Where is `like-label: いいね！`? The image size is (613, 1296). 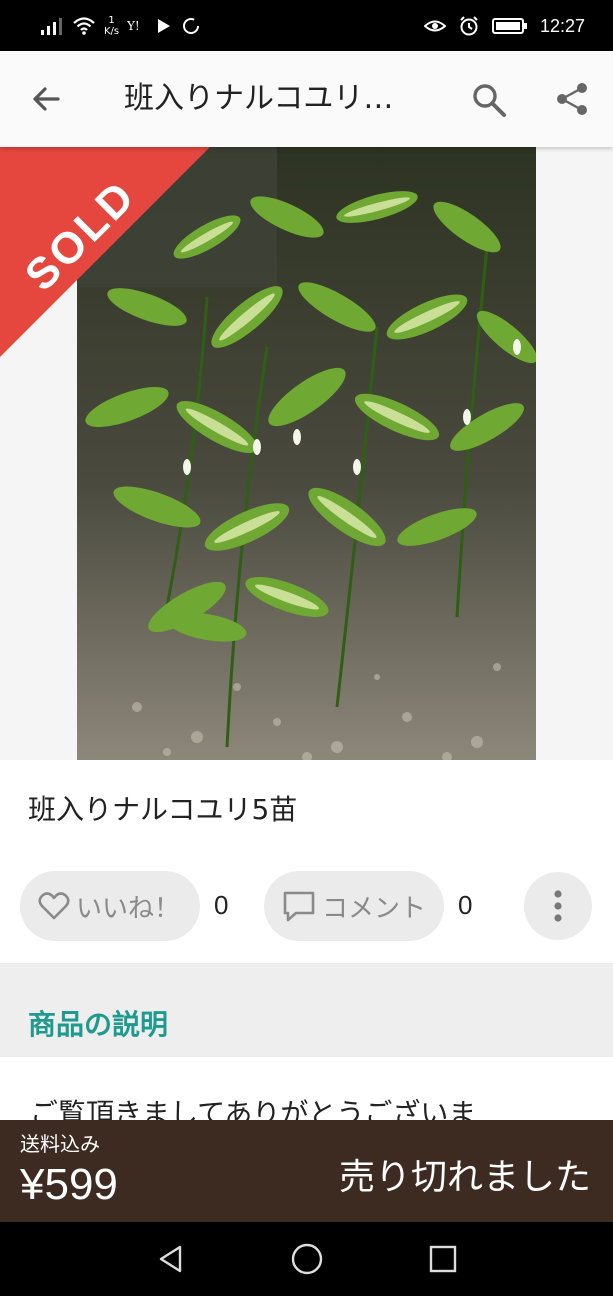
like-label: いいね！ is located at coordinates (128, 908).